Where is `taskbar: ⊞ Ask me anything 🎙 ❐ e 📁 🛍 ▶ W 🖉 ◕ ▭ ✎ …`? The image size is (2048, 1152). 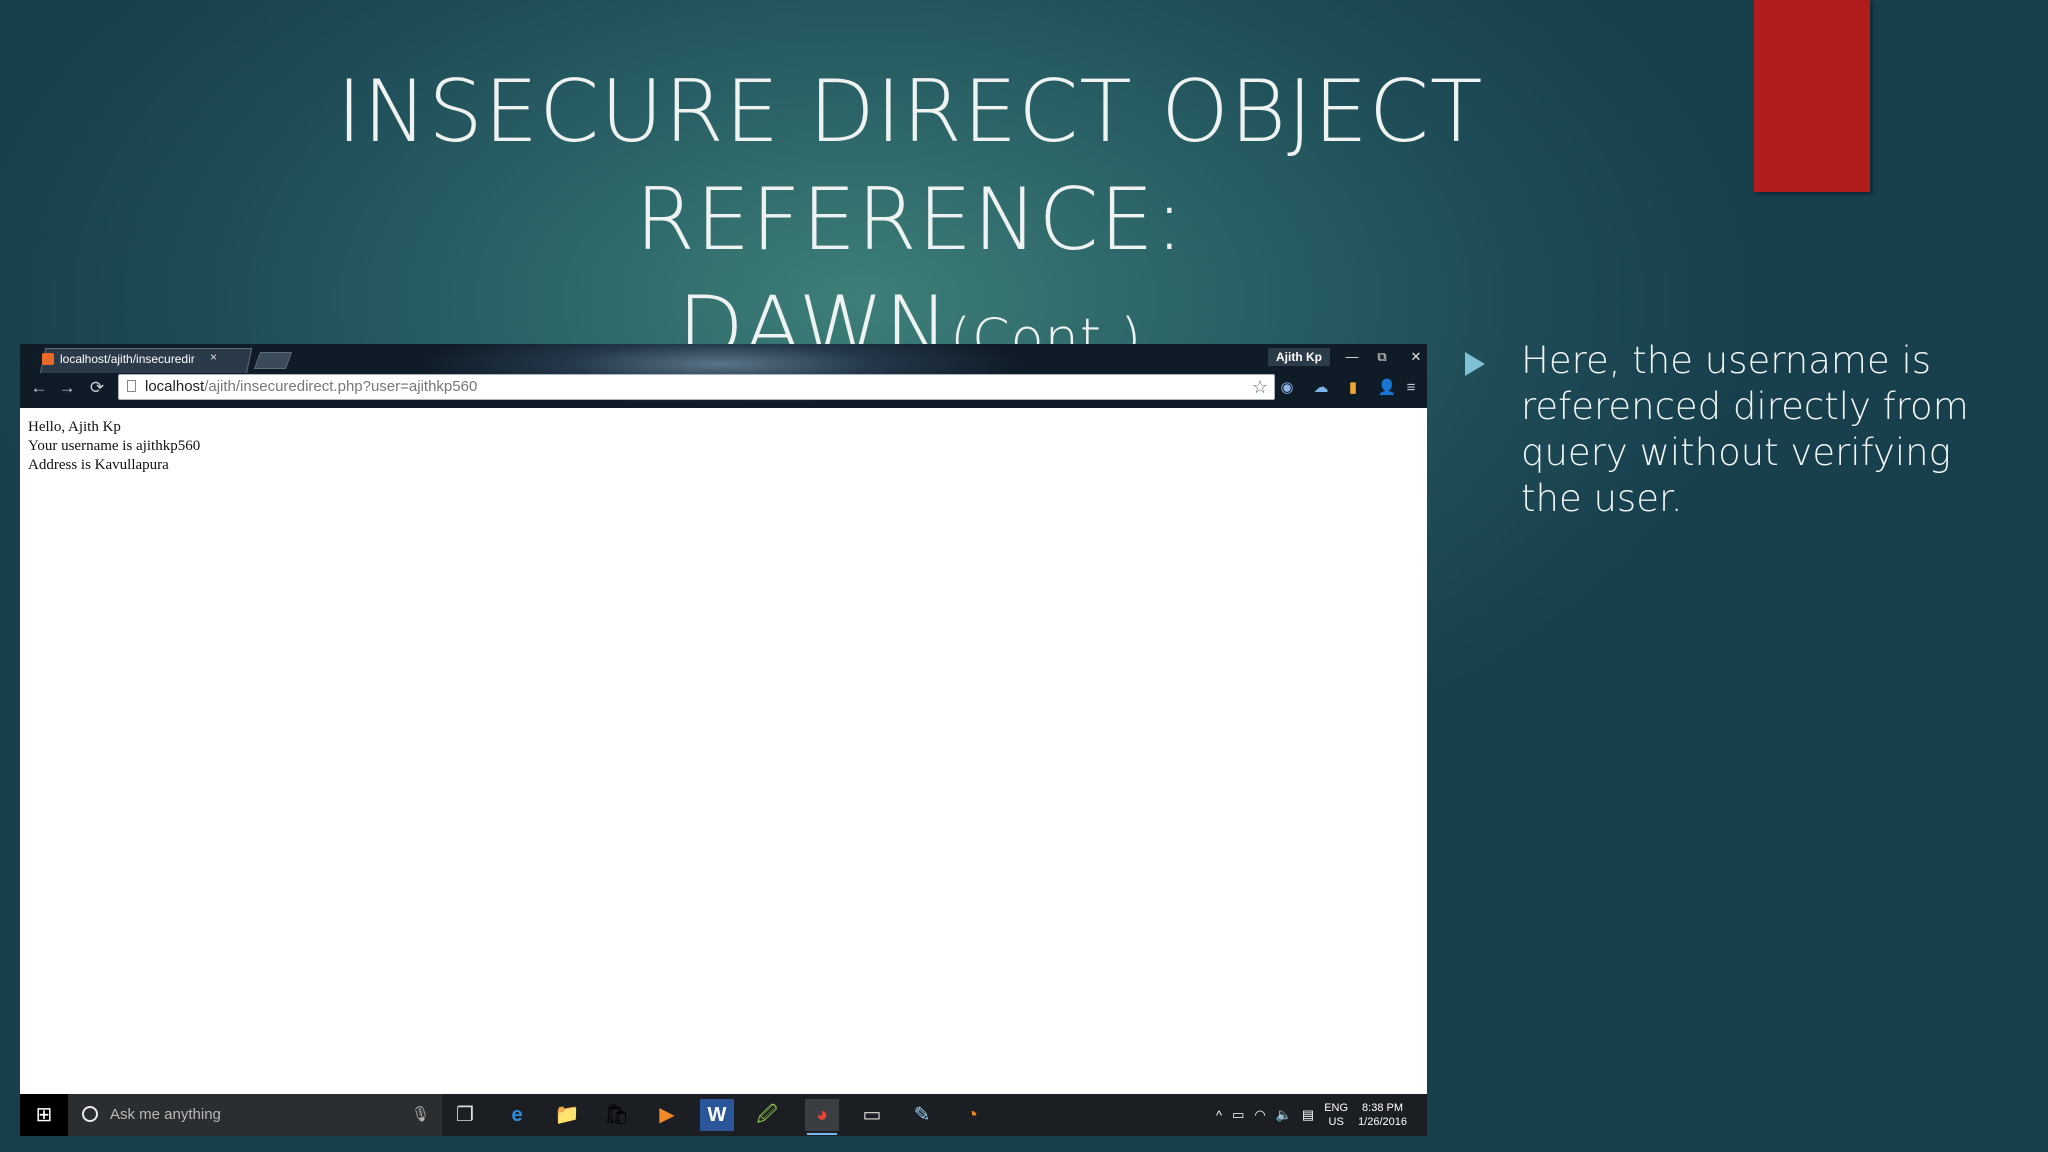
taskbar: ⊞ Ask me anything 🎙 ❐ e 📁 🛍 ▶ W 🖉 ◕ ▭ ✎ … is located at coordinates (723, 1115).